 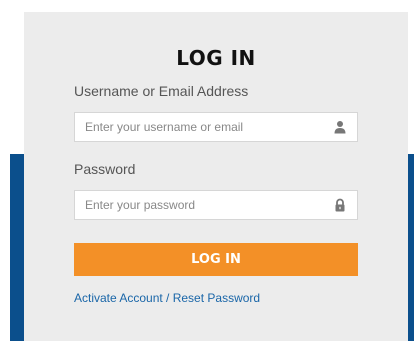 I want to click on password-field-container, so click(x=216, y=205).